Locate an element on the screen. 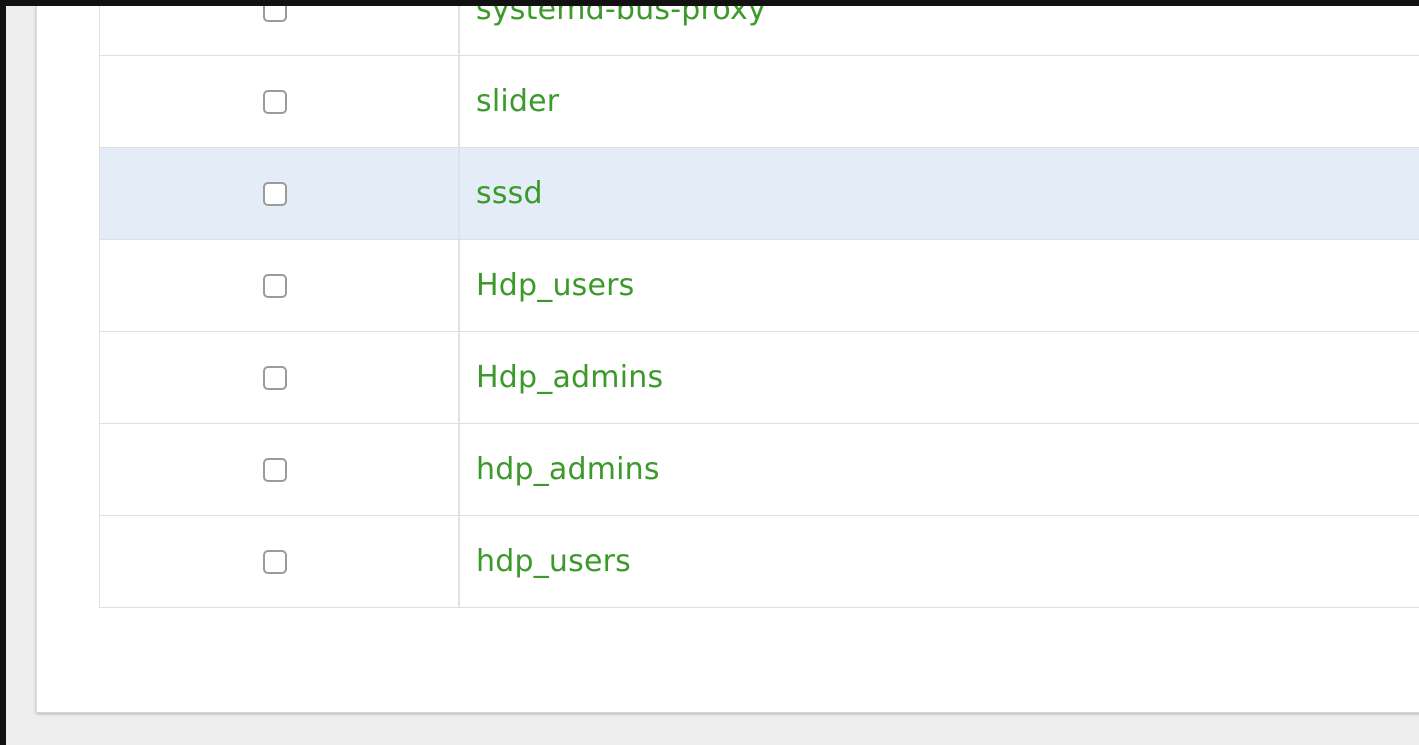 This screenshot has height=745, width=1419. group-name-link: hdp_admins is located at coordinates (568, 469).